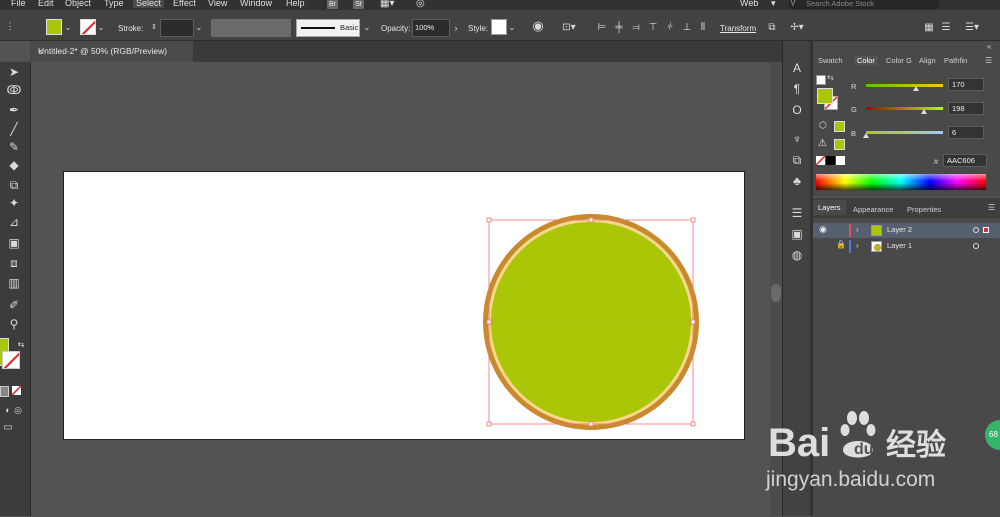 The image size is (1000, 517). Describe the element at coordinates (841, 244) in the screenshot. I see `lock-icon: 🔒` at that location.